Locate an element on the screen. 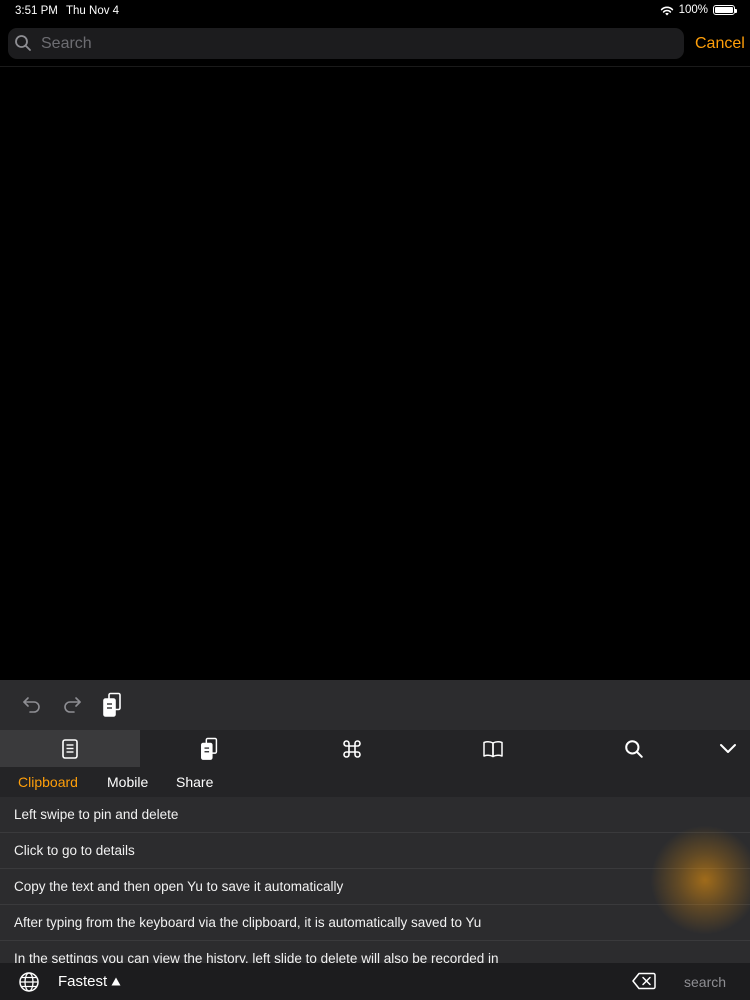 The height and width of the screenshot is (1000, 750). tab-search is located at coordinates (634, 748).